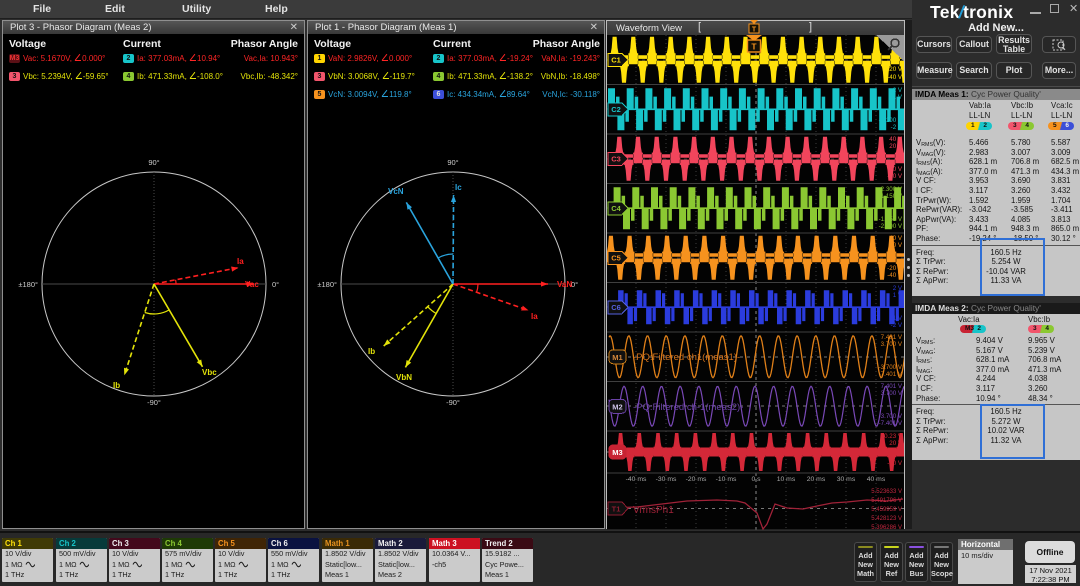 The image size is (1080, 586). Describe the element at coordinates (892, 196) in the screenshot. I see `svg-text: 1.150 V` at that location.